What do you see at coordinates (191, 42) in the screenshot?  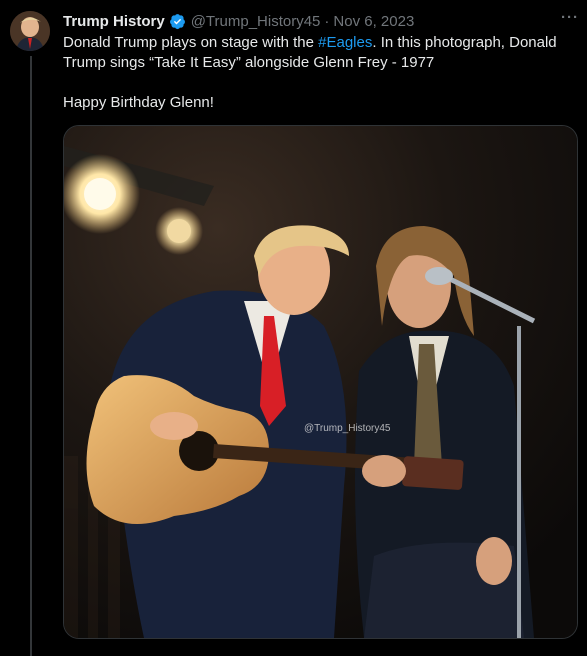 I see `text-before-hashtag: Donald Trump plays on stage with the` at bounding box center [191, 42].